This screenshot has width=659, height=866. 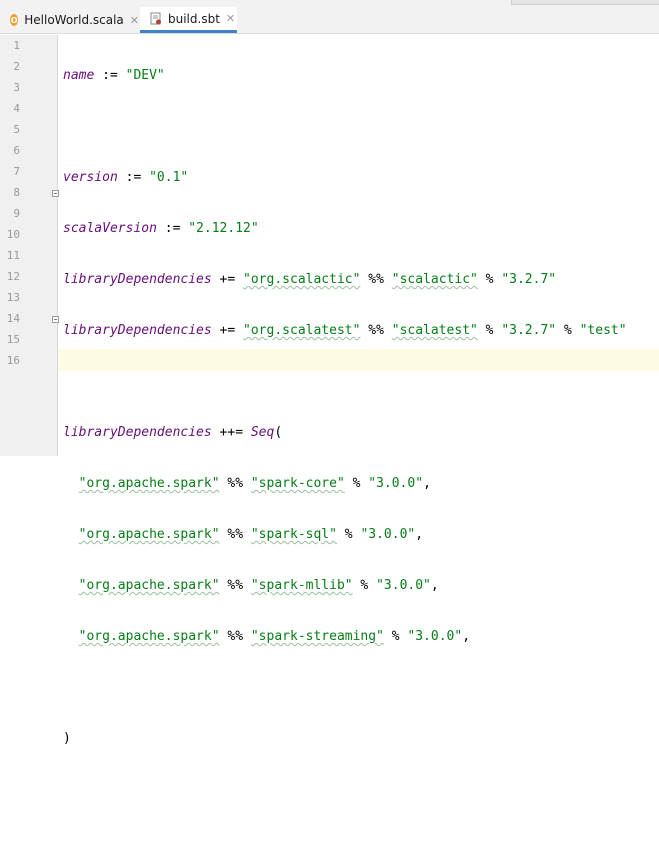 I want to click on string-literal: "scalatest", so click(x=434, y=330).